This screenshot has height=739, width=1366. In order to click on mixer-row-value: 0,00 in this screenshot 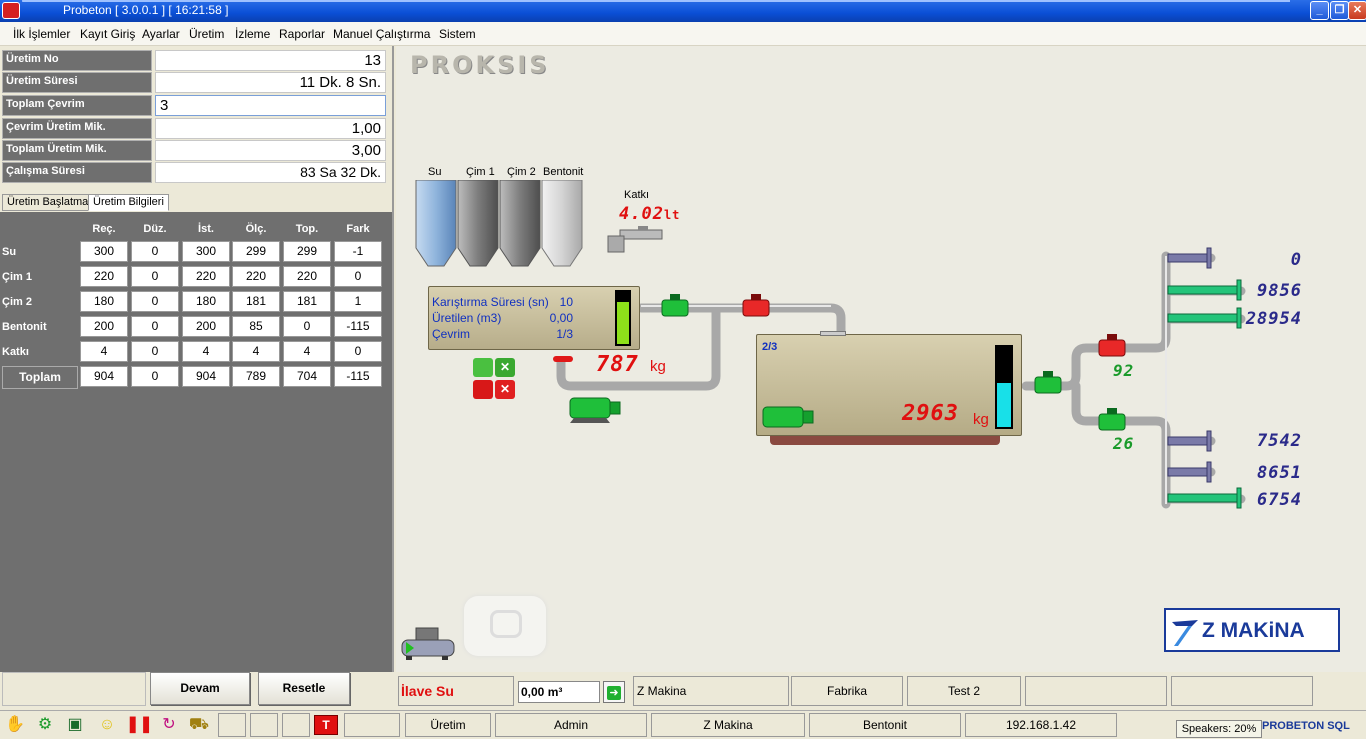, I will do `click(561, 318)`.